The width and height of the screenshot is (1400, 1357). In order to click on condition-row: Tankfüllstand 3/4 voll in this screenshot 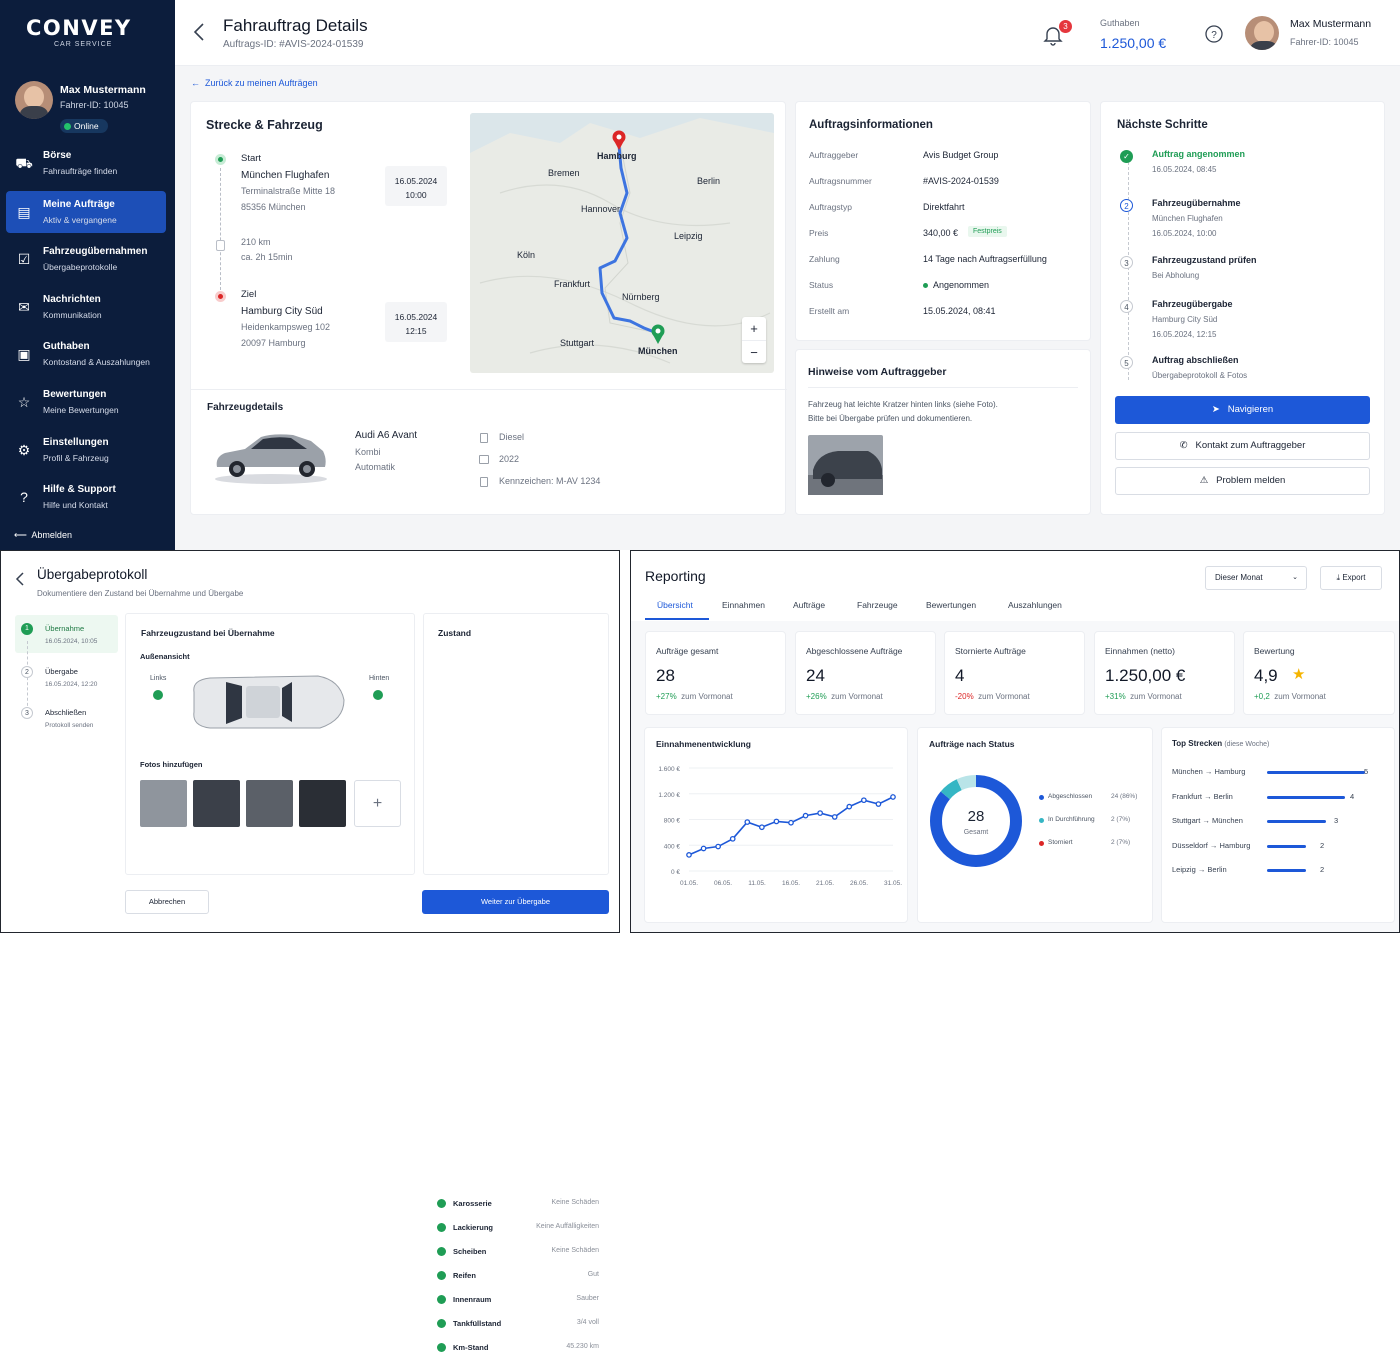, I will do `click(518, 1325)`.